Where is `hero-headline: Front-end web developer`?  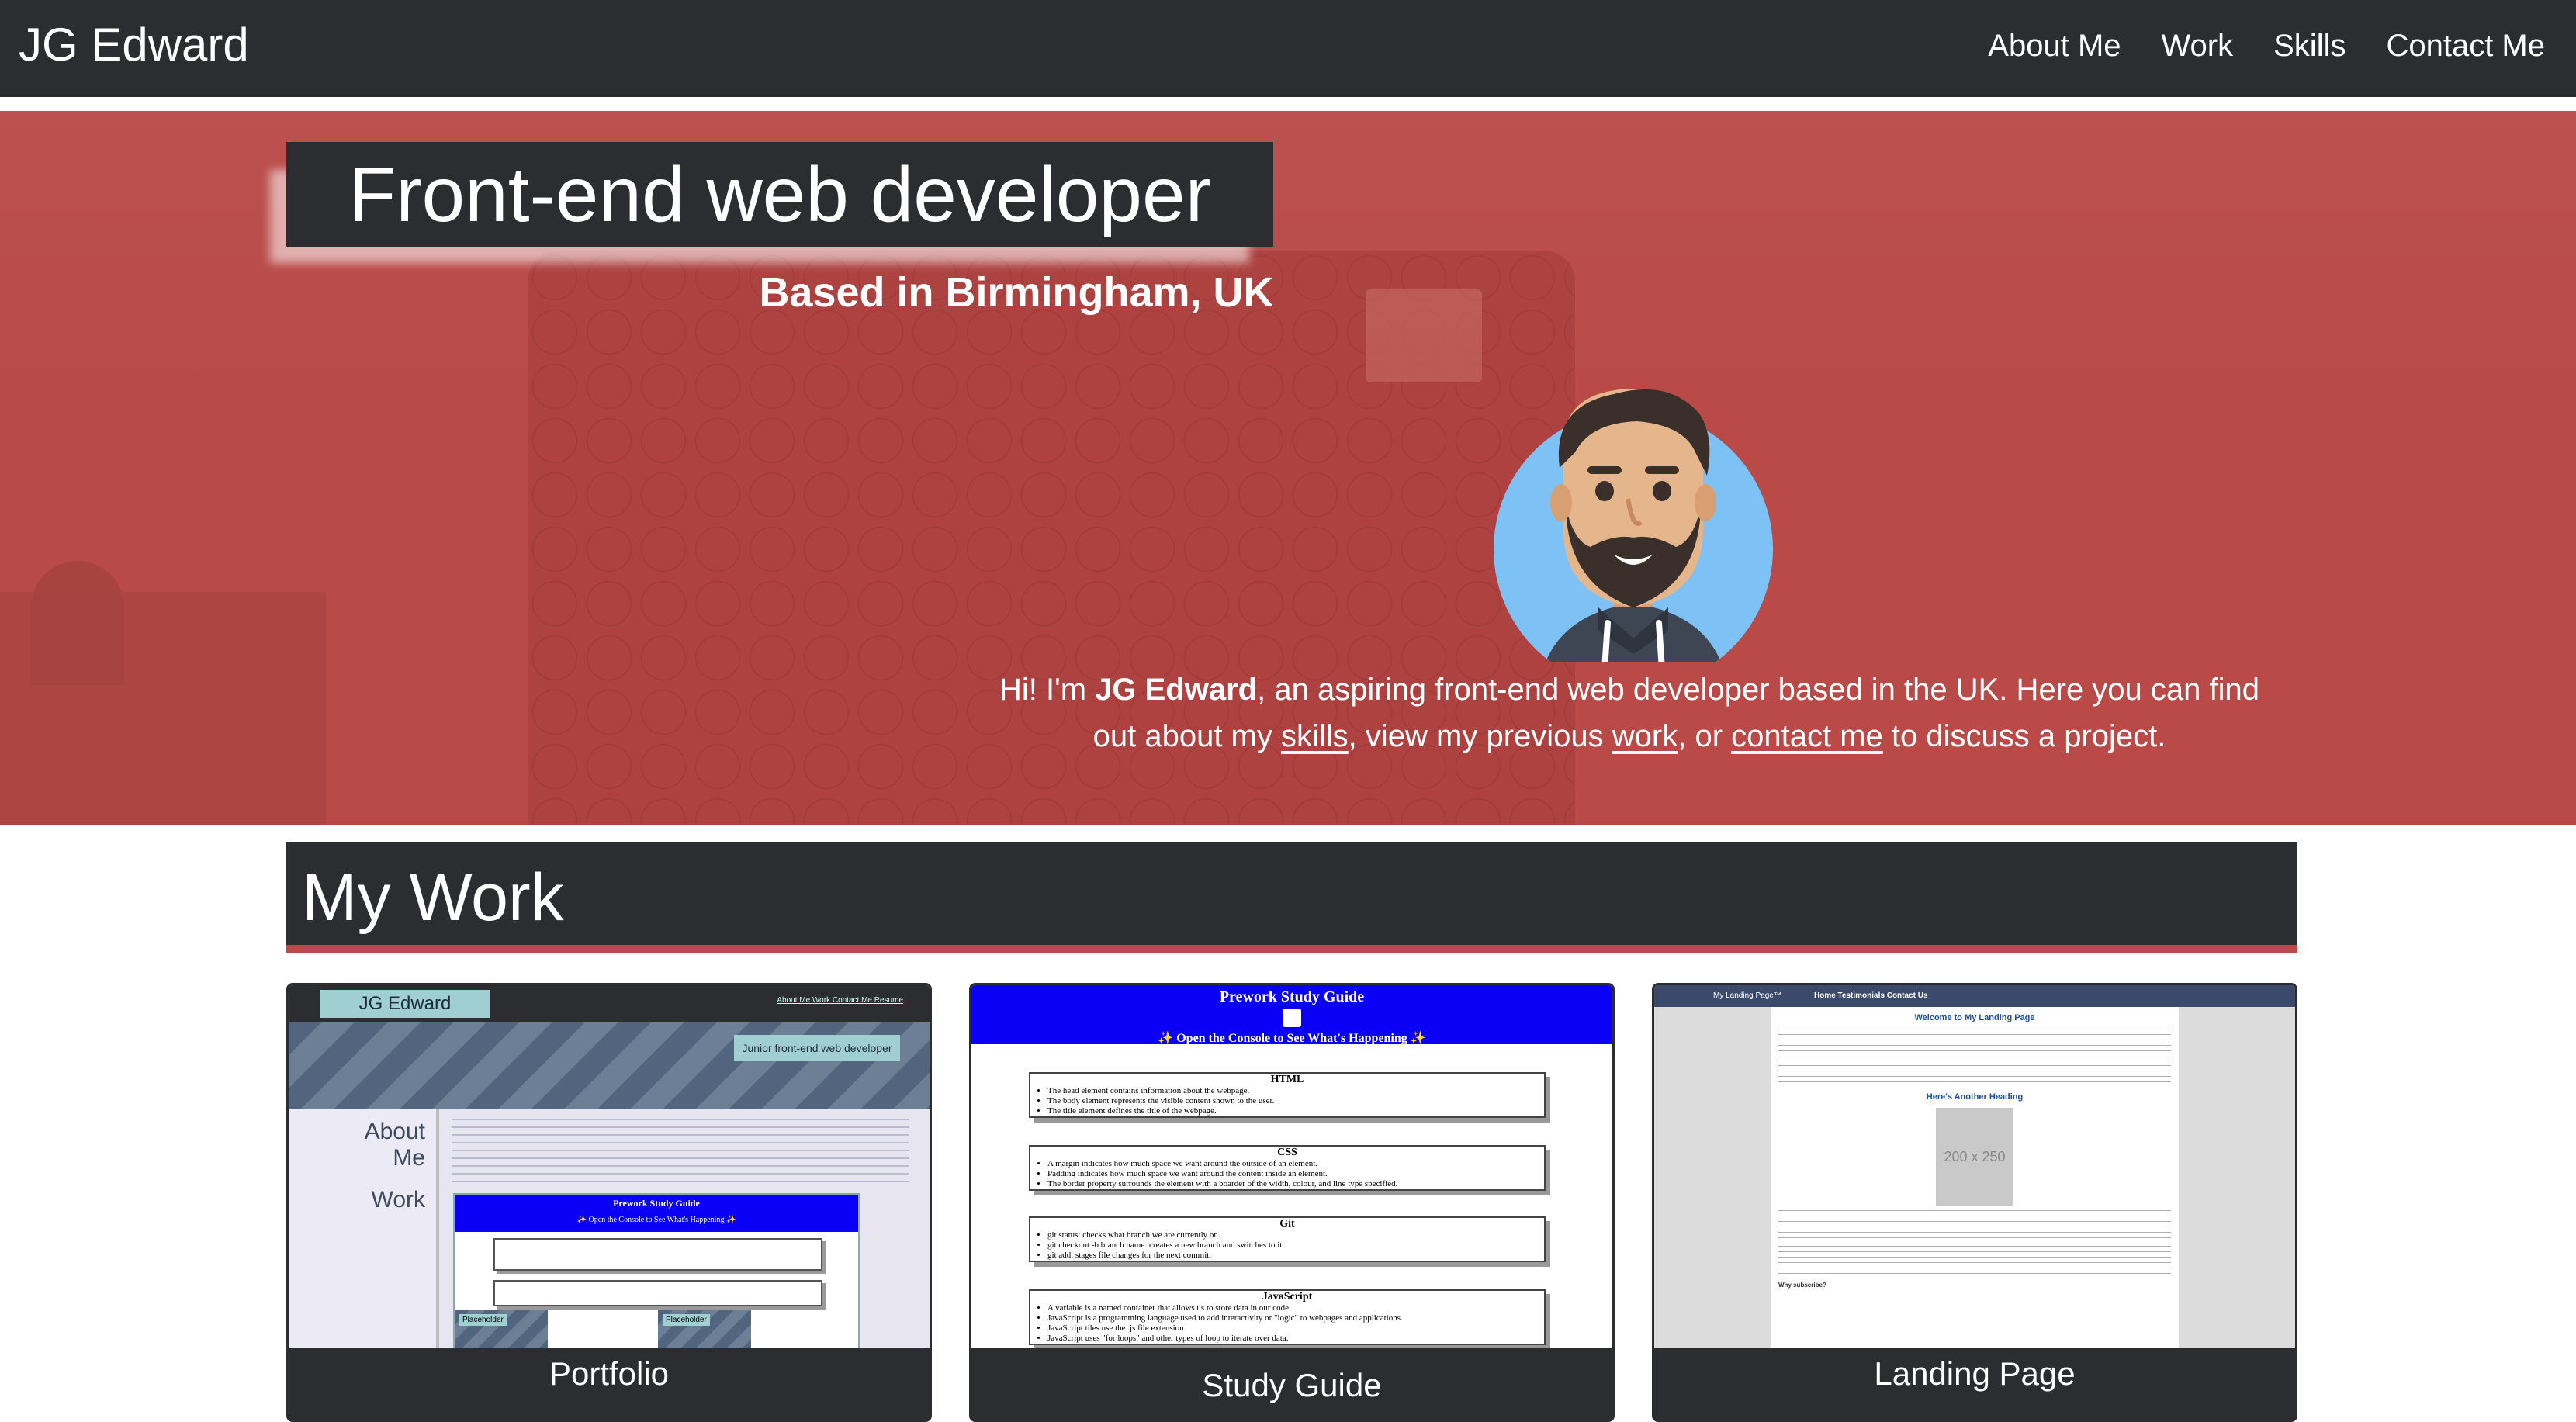
hero-headline: Front-end web developer is located at coordinates (779, 194).